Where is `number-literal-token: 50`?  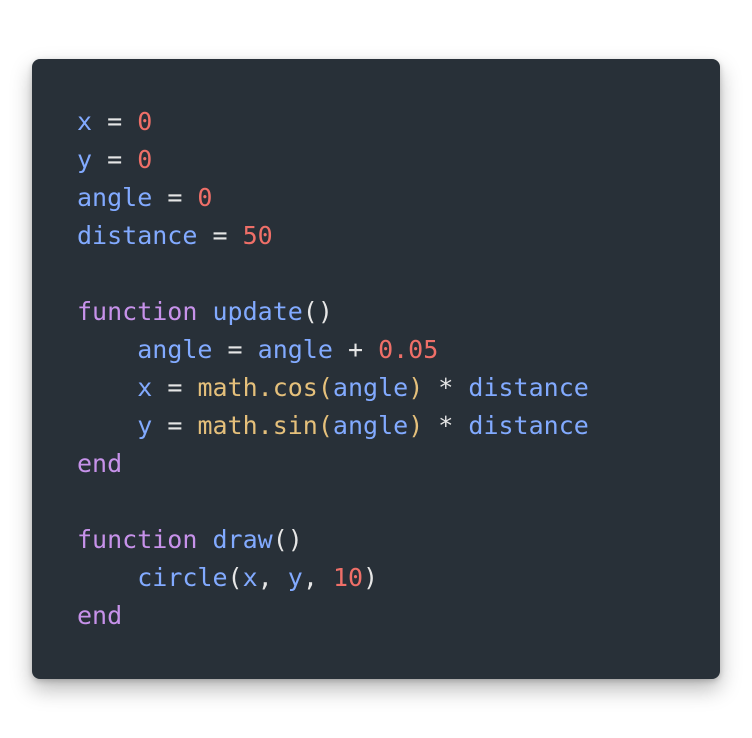 number-literal-token: 50 is located at coordinates (257, 235).